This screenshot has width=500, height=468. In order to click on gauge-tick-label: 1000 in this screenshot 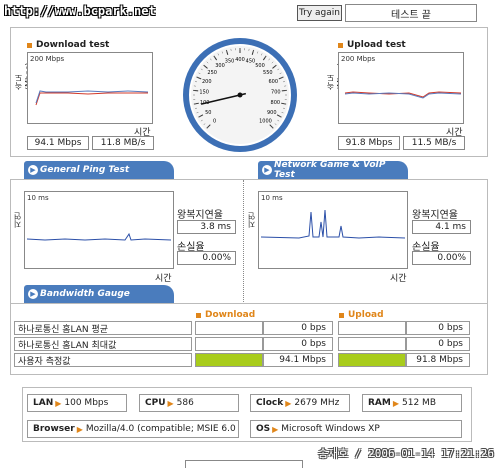, I will do `click(265, 121)`.